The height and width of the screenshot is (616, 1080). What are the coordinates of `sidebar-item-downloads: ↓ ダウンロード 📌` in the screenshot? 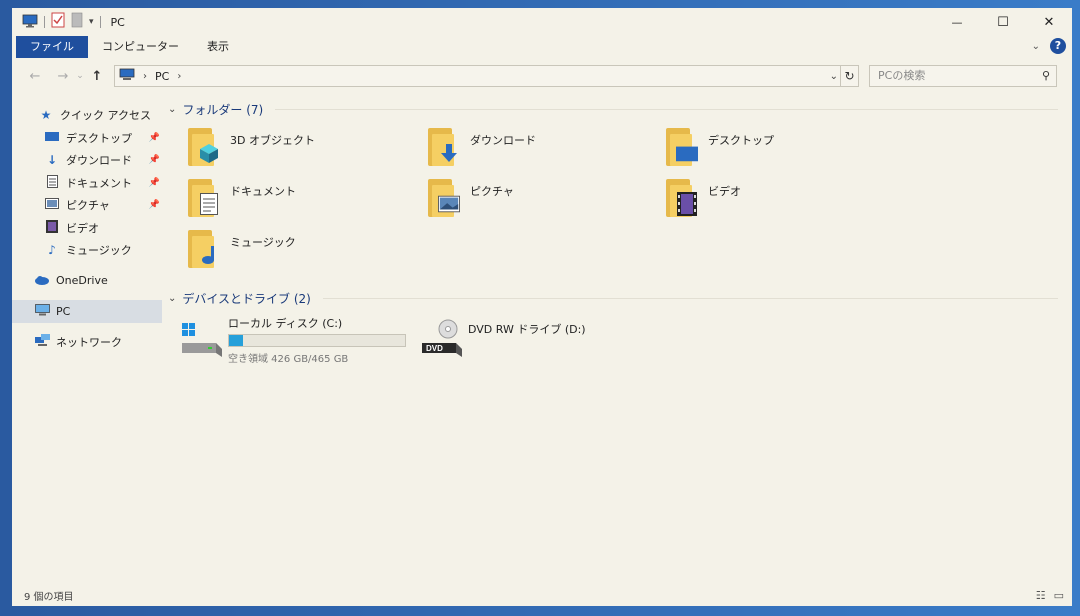 It's located at (87, 160).